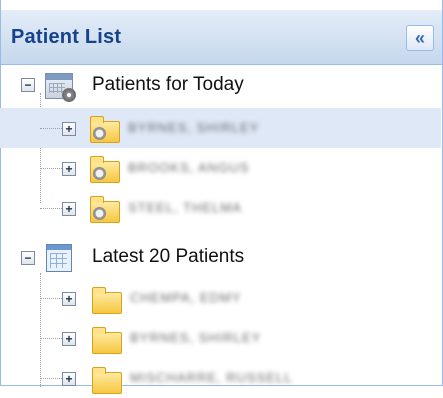 Image resolution: width=443 pixels, height=398 pixels. I want to click on tree-group-label: Patients for Today, so click(168, 84).